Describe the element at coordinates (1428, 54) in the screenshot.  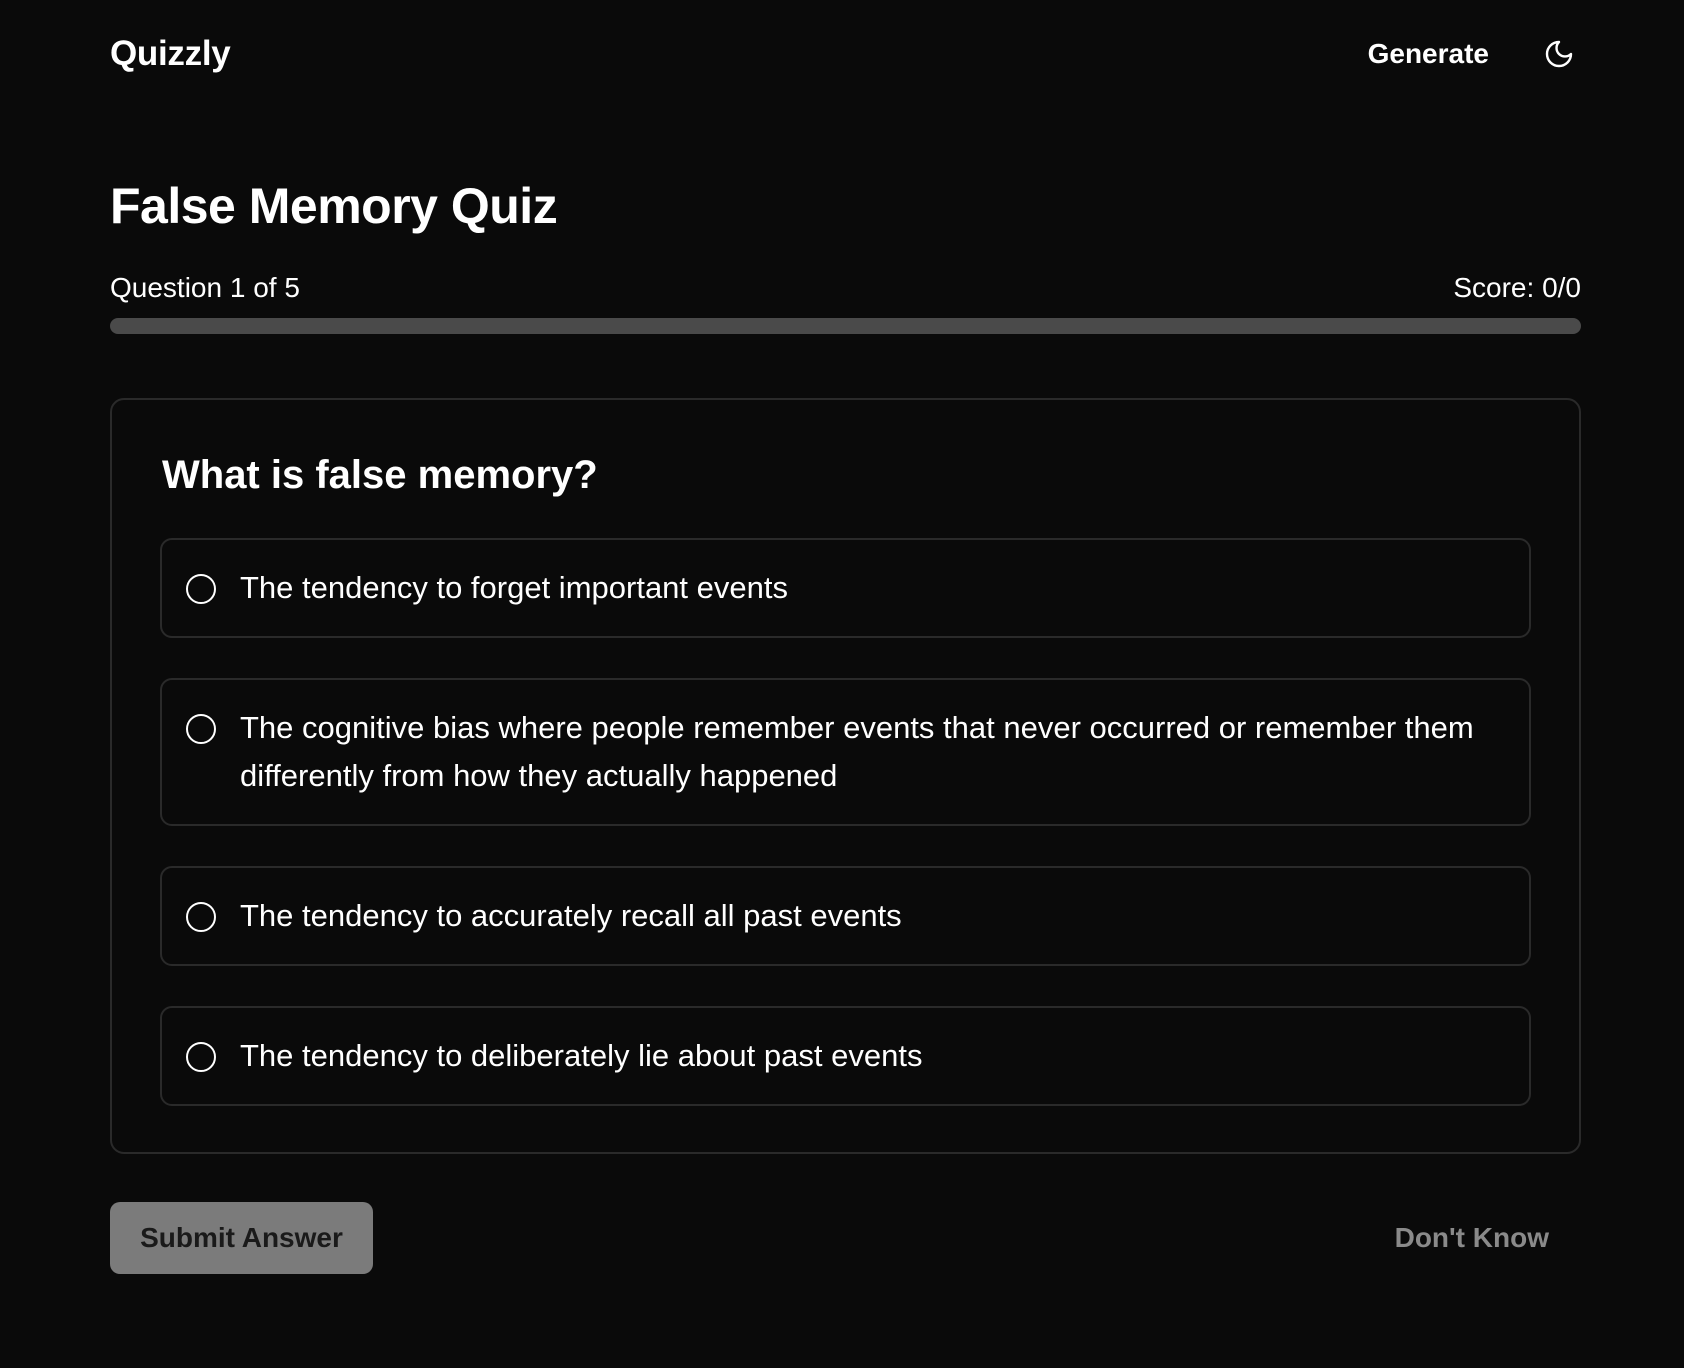
I see `generate-link: Generate` at that location.